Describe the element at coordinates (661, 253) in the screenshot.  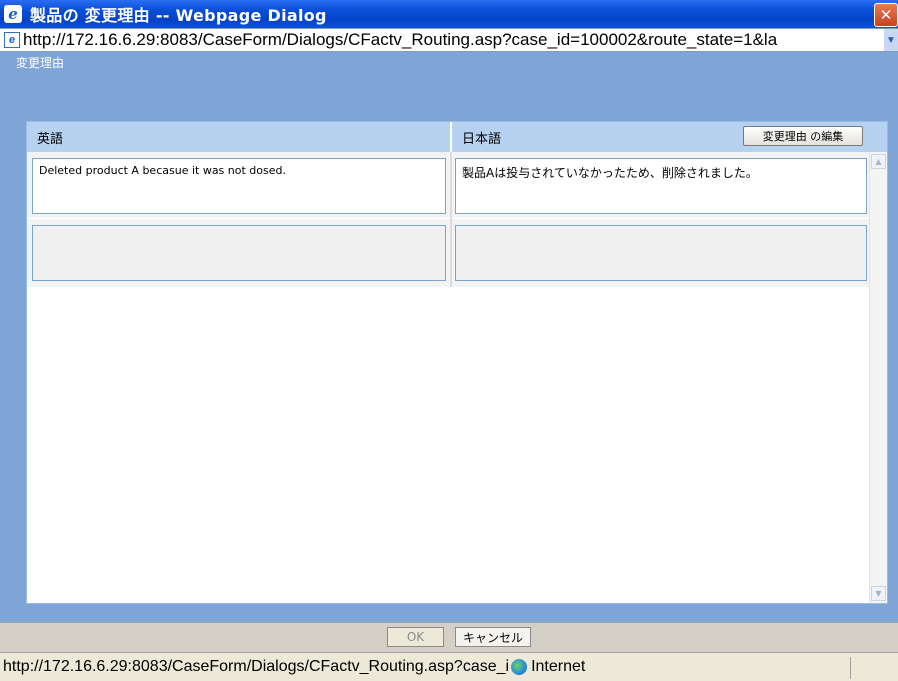
I see `japanese-reason-field` at that location.